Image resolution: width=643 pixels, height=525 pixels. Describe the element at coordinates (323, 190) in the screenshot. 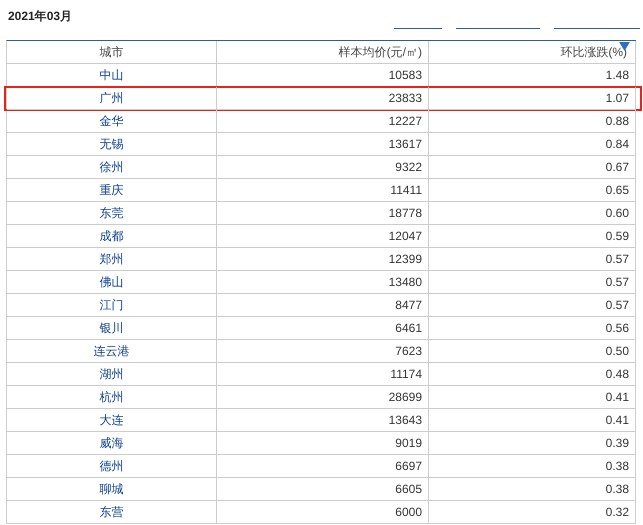

I see `table-cell: 11411` at that location.